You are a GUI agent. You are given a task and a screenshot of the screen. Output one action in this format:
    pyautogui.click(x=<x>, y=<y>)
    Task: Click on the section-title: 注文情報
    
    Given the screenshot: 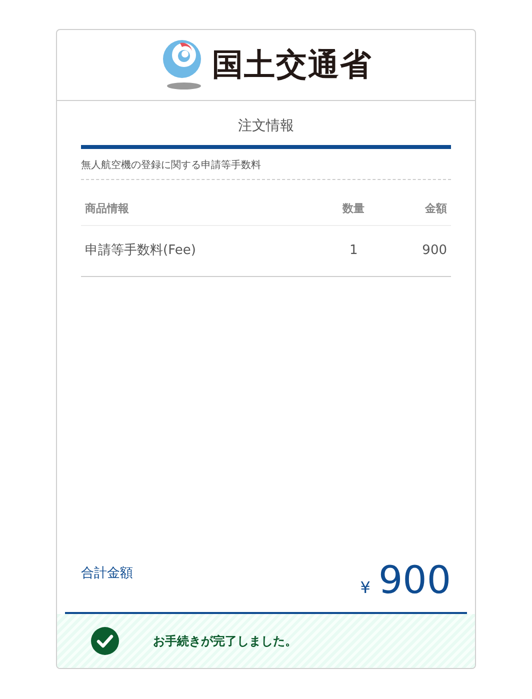 What is the action you would take?
    pyautogui.click(x=266, y=126)
    